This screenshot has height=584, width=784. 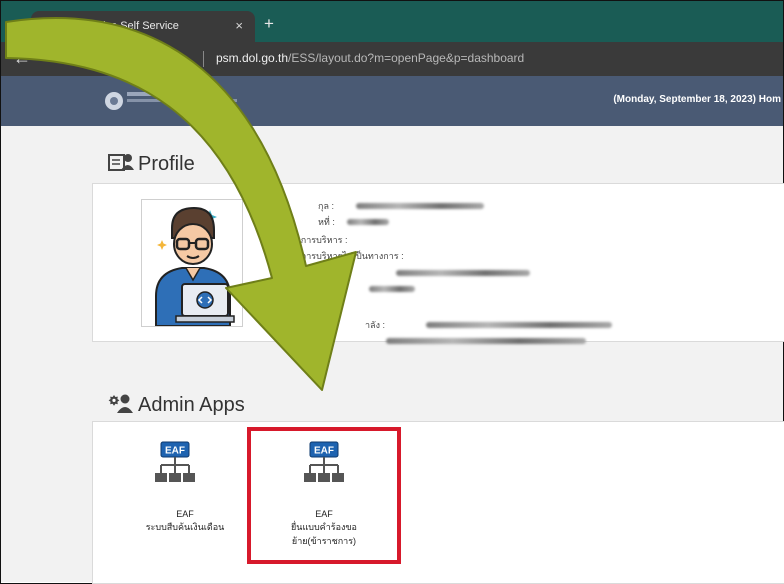 What do you see at coordinates (167, 94) in the screenshot?
I see `site-name-blur` at bounding box center [167, 94].